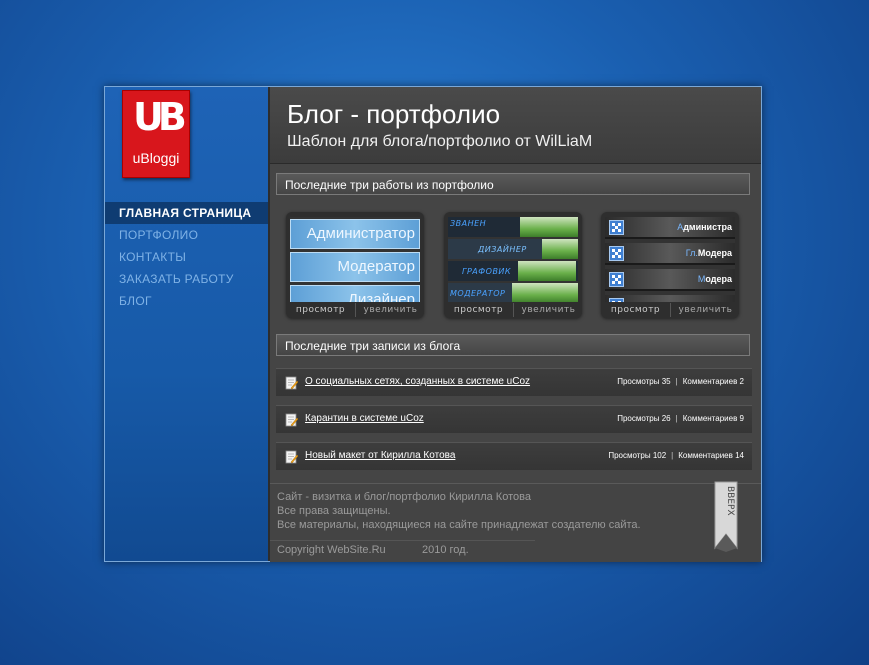  Describe the element at coordinates (186, 235) in the screenshot. I see `nav-item-portfolio: ПОРТФОЛИО` at that location.